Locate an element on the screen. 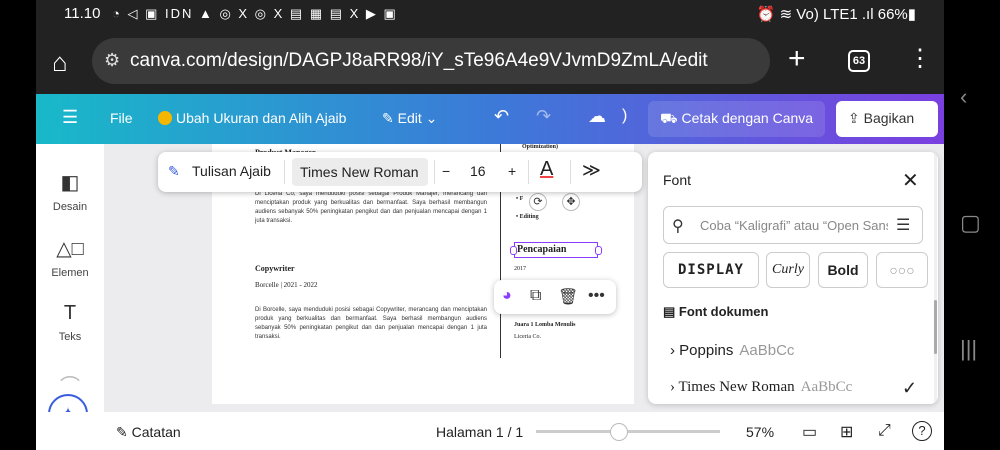 Image resolution: width=1000 pixels, height=450 pixels. cloud-save-icon: ☁ is located at coordinates (597, 116).